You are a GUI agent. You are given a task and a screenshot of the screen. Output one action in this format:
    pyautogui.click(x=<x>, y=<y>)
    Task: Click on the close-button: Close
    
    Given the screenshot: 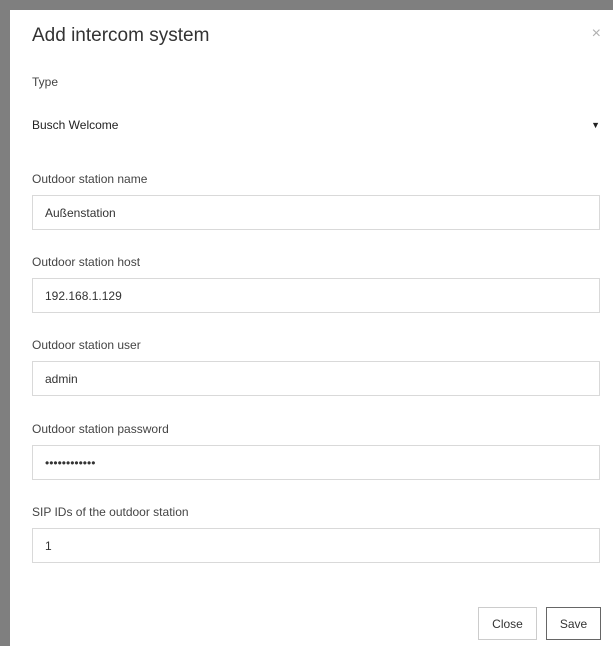 What is the action you would take?
    pyautogui.click(x=507, y=623)
    